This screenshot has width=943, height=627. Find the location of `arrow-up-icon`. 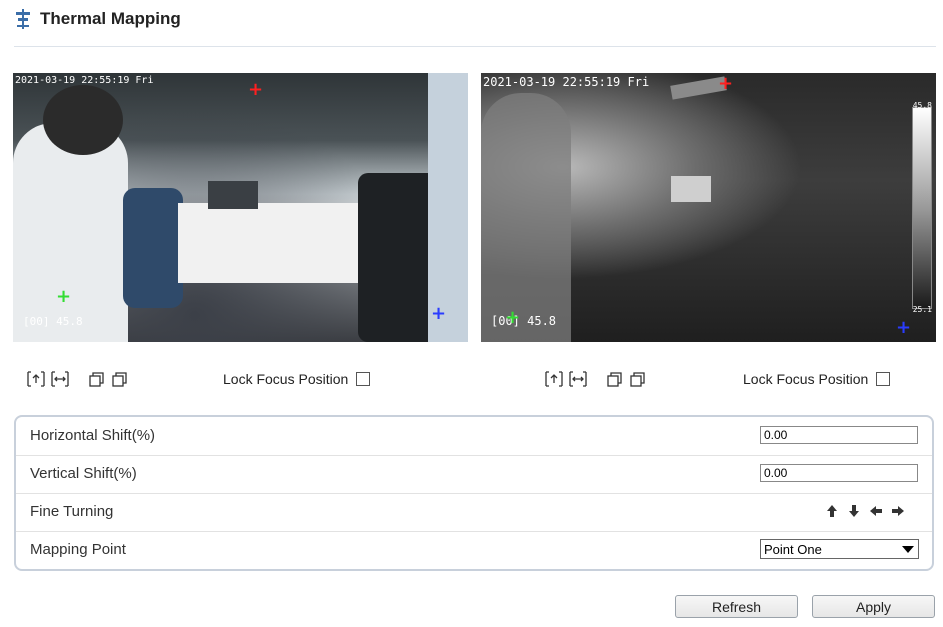

arrow-up-icon is located at coordinates (832, 511).